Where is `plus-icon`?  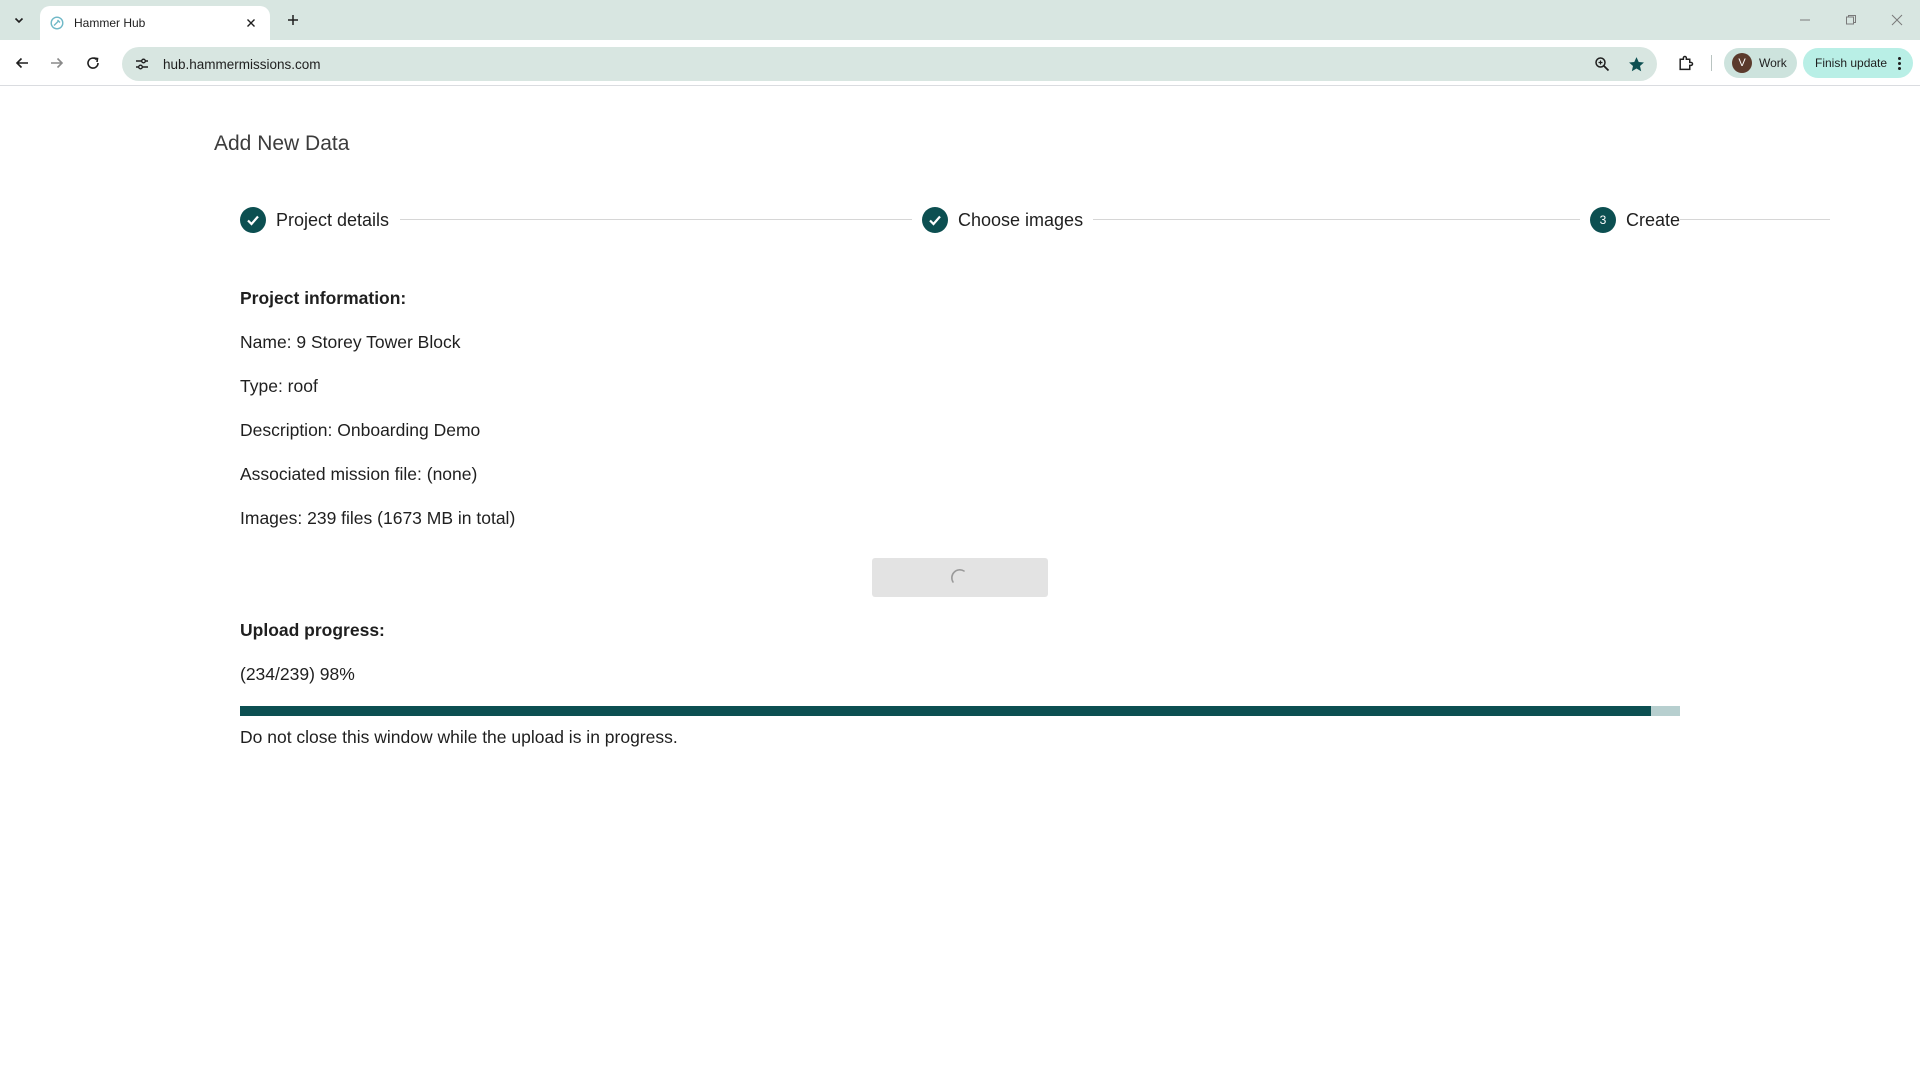
plus-icon is located at coordinates (293, 20).